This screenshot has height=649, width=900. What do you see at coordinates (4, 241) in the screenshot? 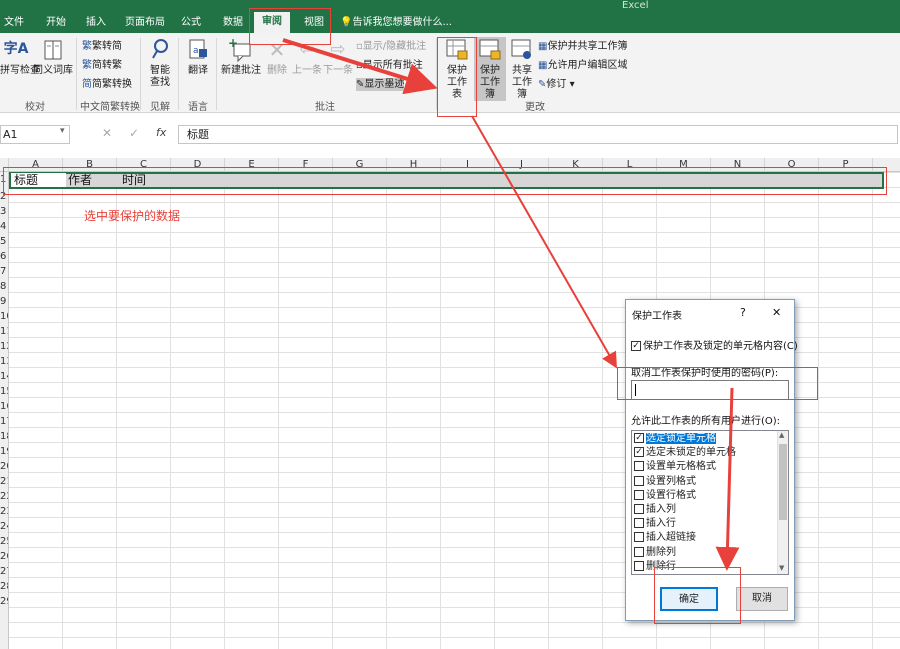
I see `row-header-5: 5` at bounding box center [4, 241].